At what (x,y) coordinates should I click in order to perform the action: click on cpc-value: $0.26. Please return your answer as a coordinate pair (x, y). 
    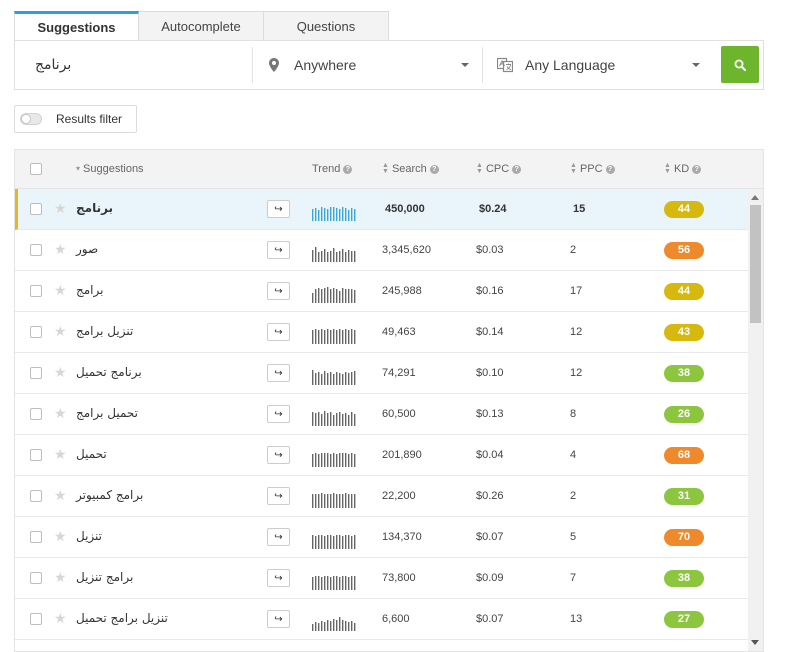
    Looking at the image, I should click on (490, 496).